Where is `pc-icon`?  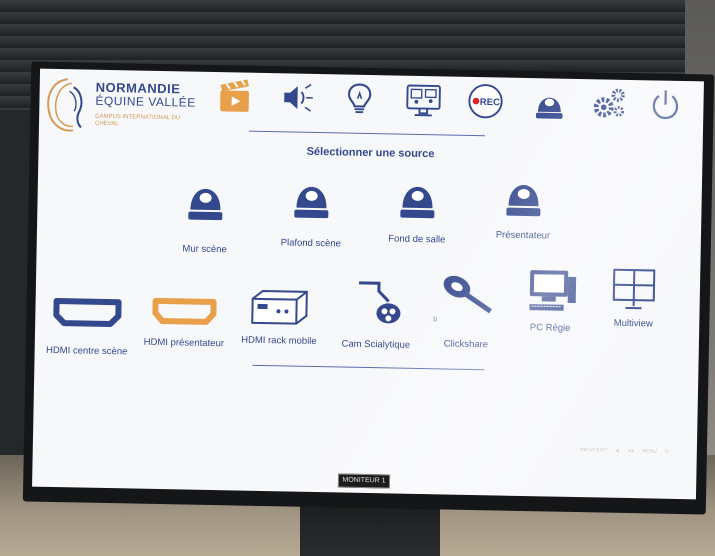 pc-icon is located at coordinates (553, 290).